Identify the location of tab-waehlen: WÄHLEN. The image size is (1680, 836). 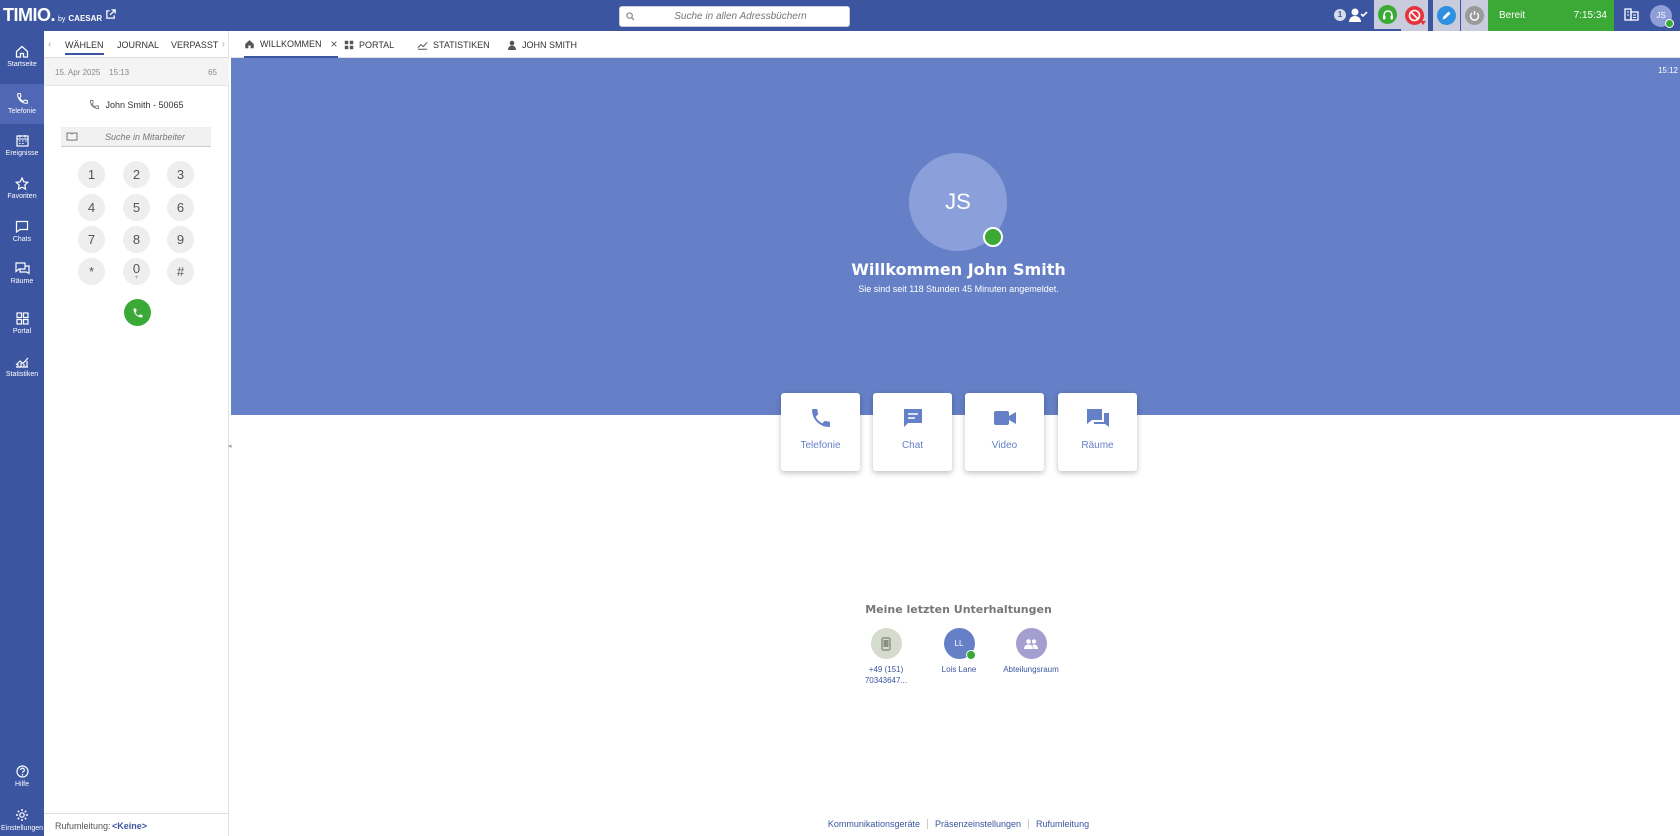
(84, 47).